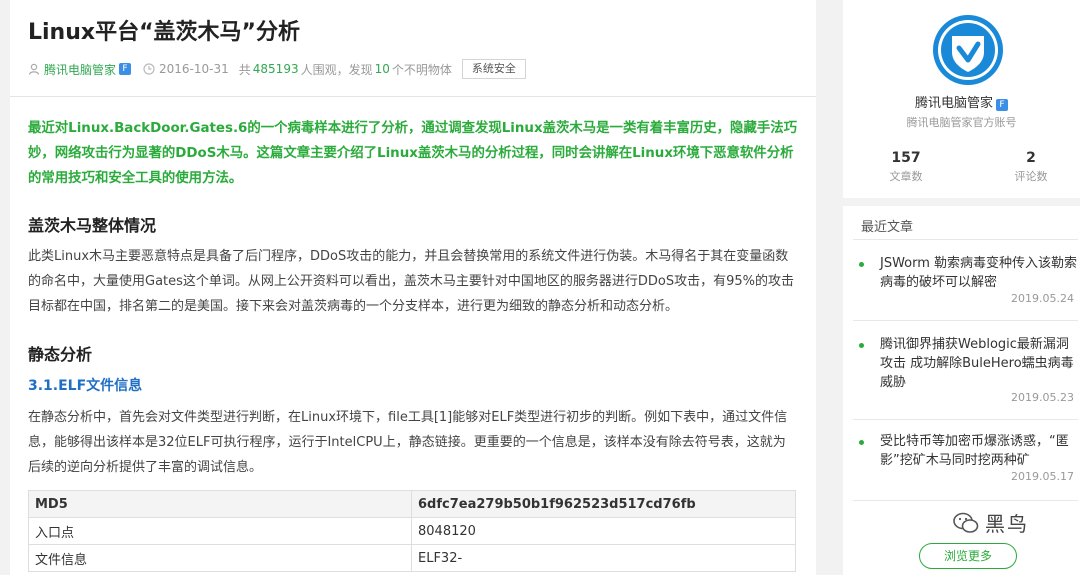 The height and width of the screenshot is (575, 1080). What do you see at coordinates (968, 556) in the screenshot?
I see `browse-more-button: 浏览更多` at bounding box center [968, 556].